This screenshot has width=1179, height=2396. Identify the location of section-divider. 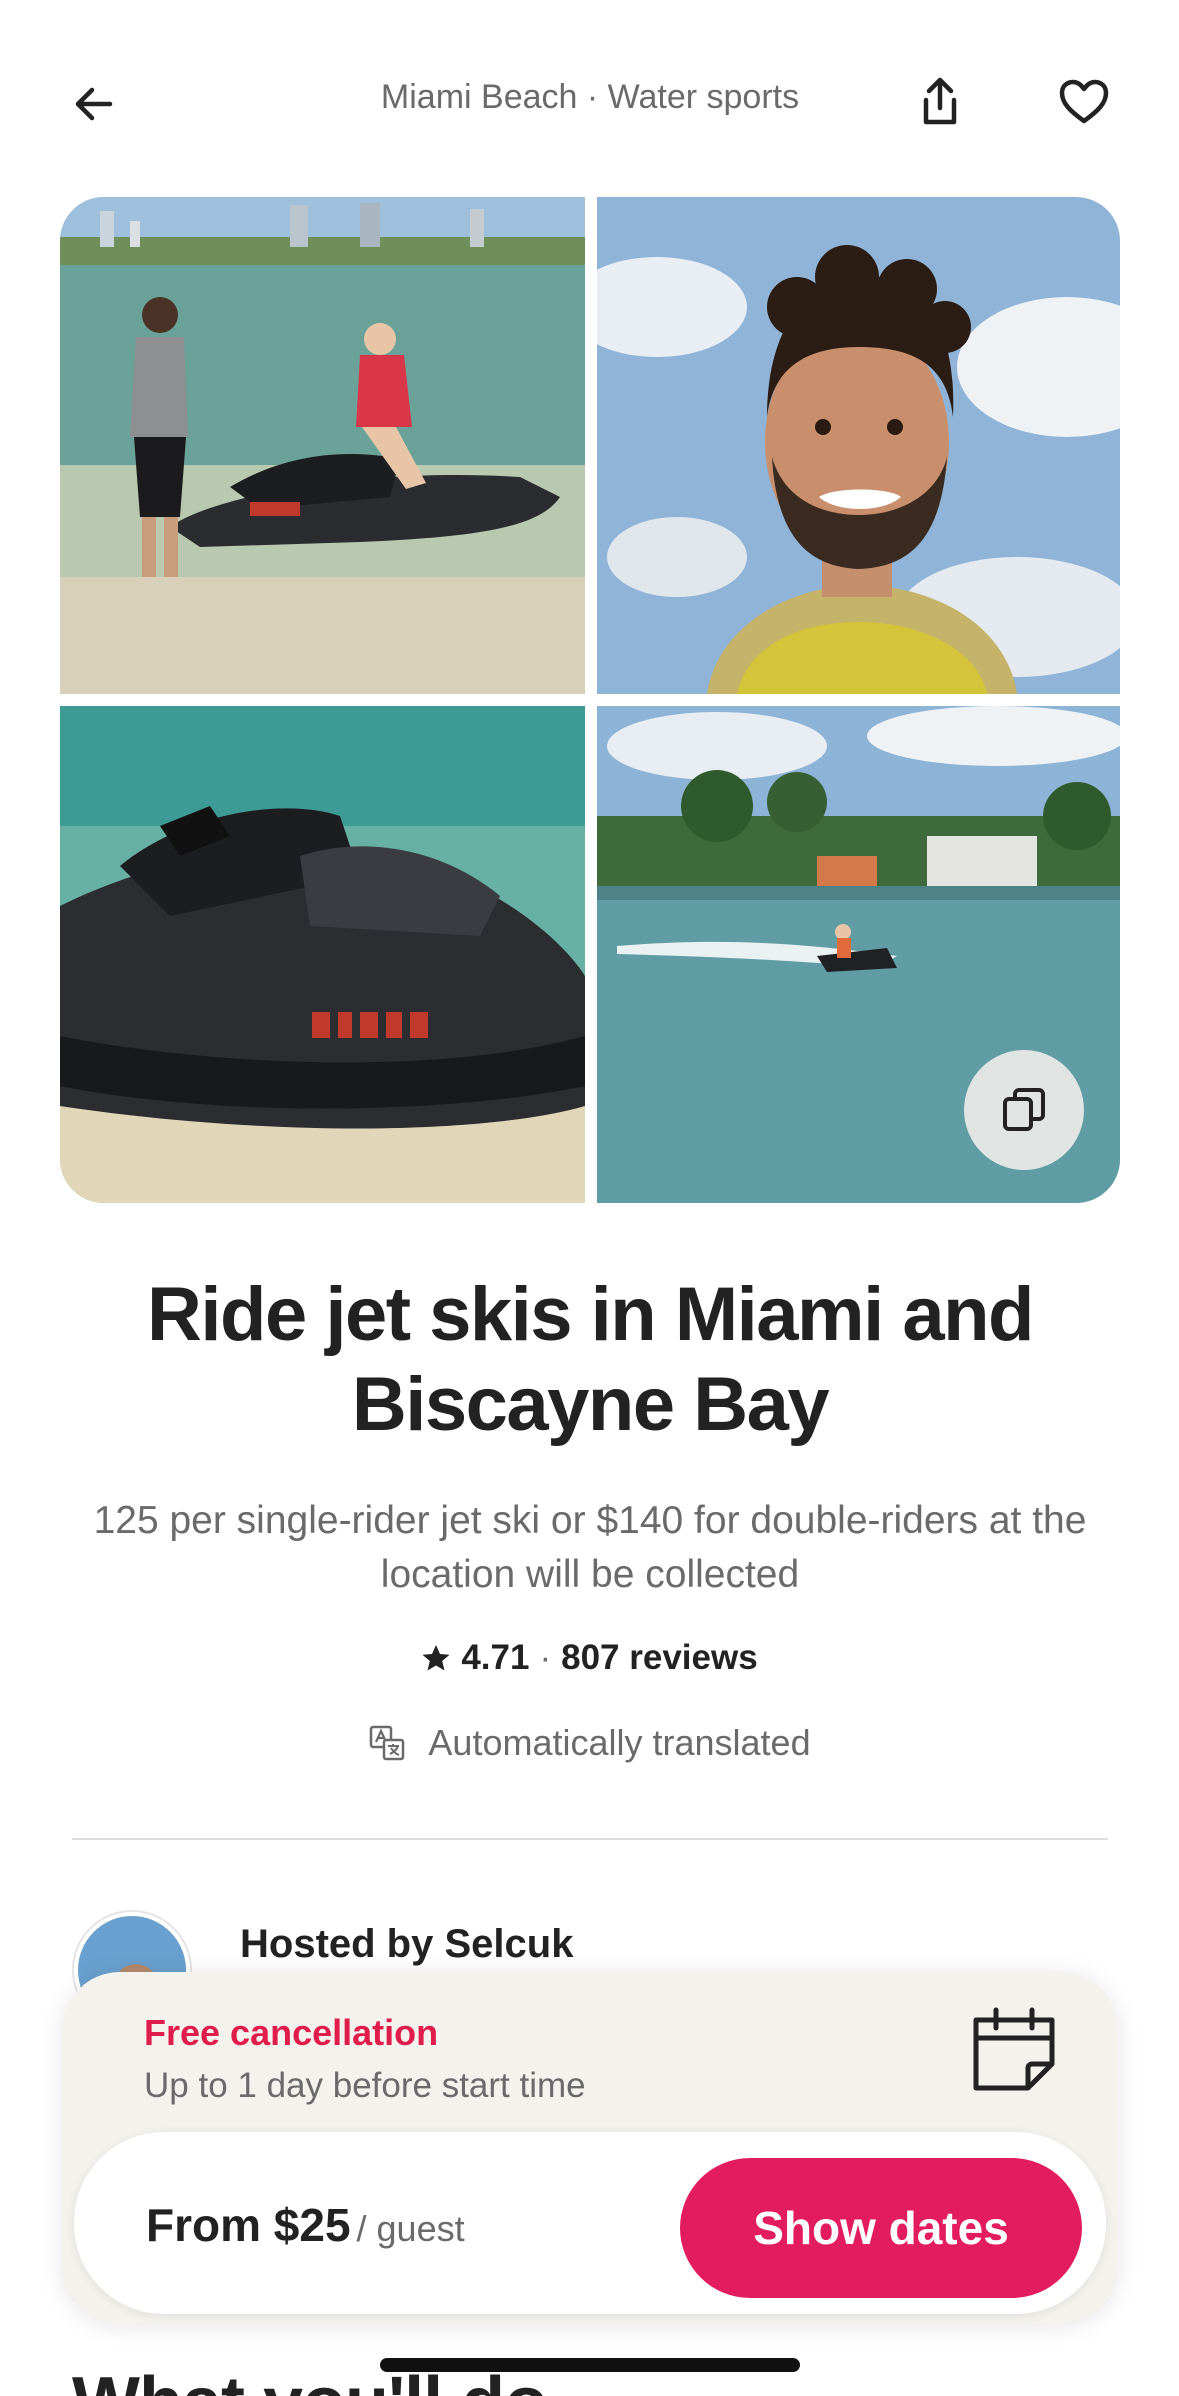
(590, 1839).